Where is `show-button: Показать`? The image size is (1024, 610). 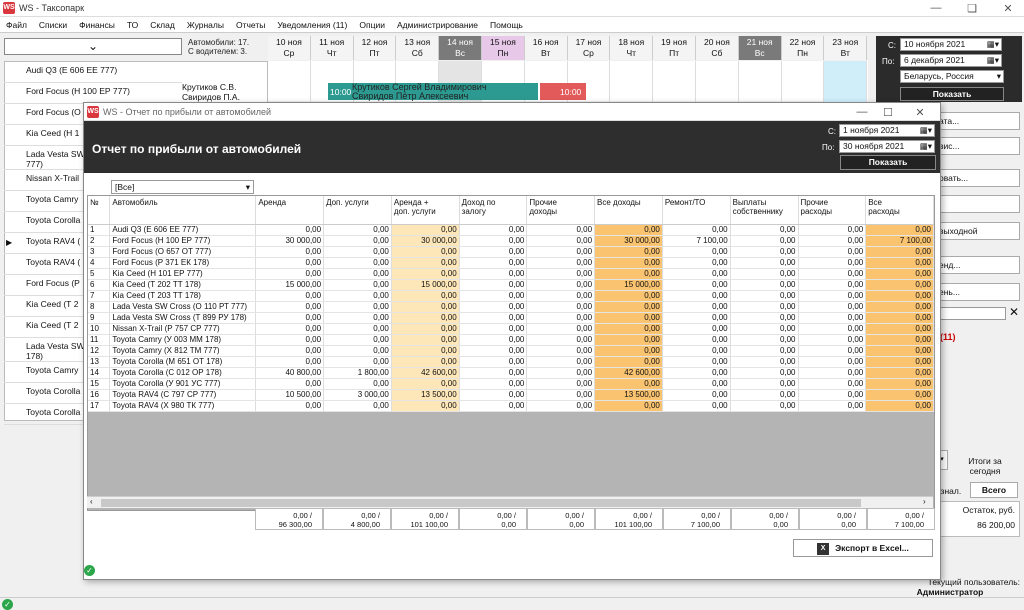 show-button: Показать is located at coordinates (952, 94).